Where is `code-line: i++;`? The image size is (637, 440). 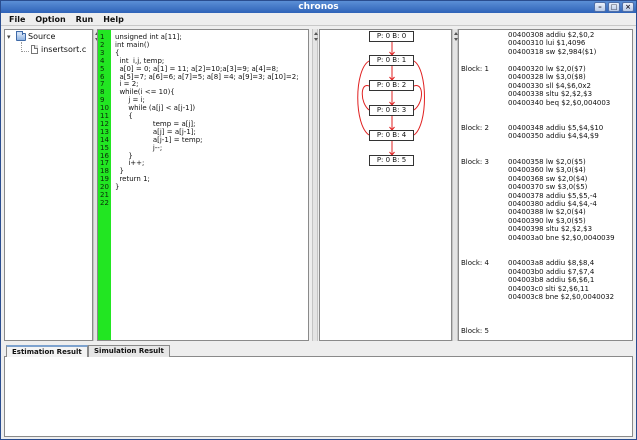 code-line: i++; is located at coordinates (130, 163).